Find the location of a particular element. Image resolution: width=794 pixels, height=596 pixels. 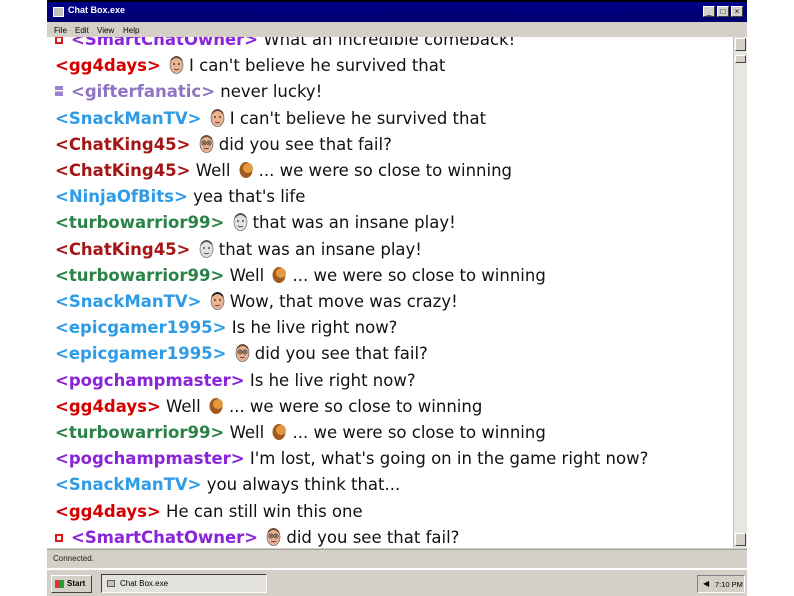

chat-message-text: yea that's life is located at coordinates (249, 197).